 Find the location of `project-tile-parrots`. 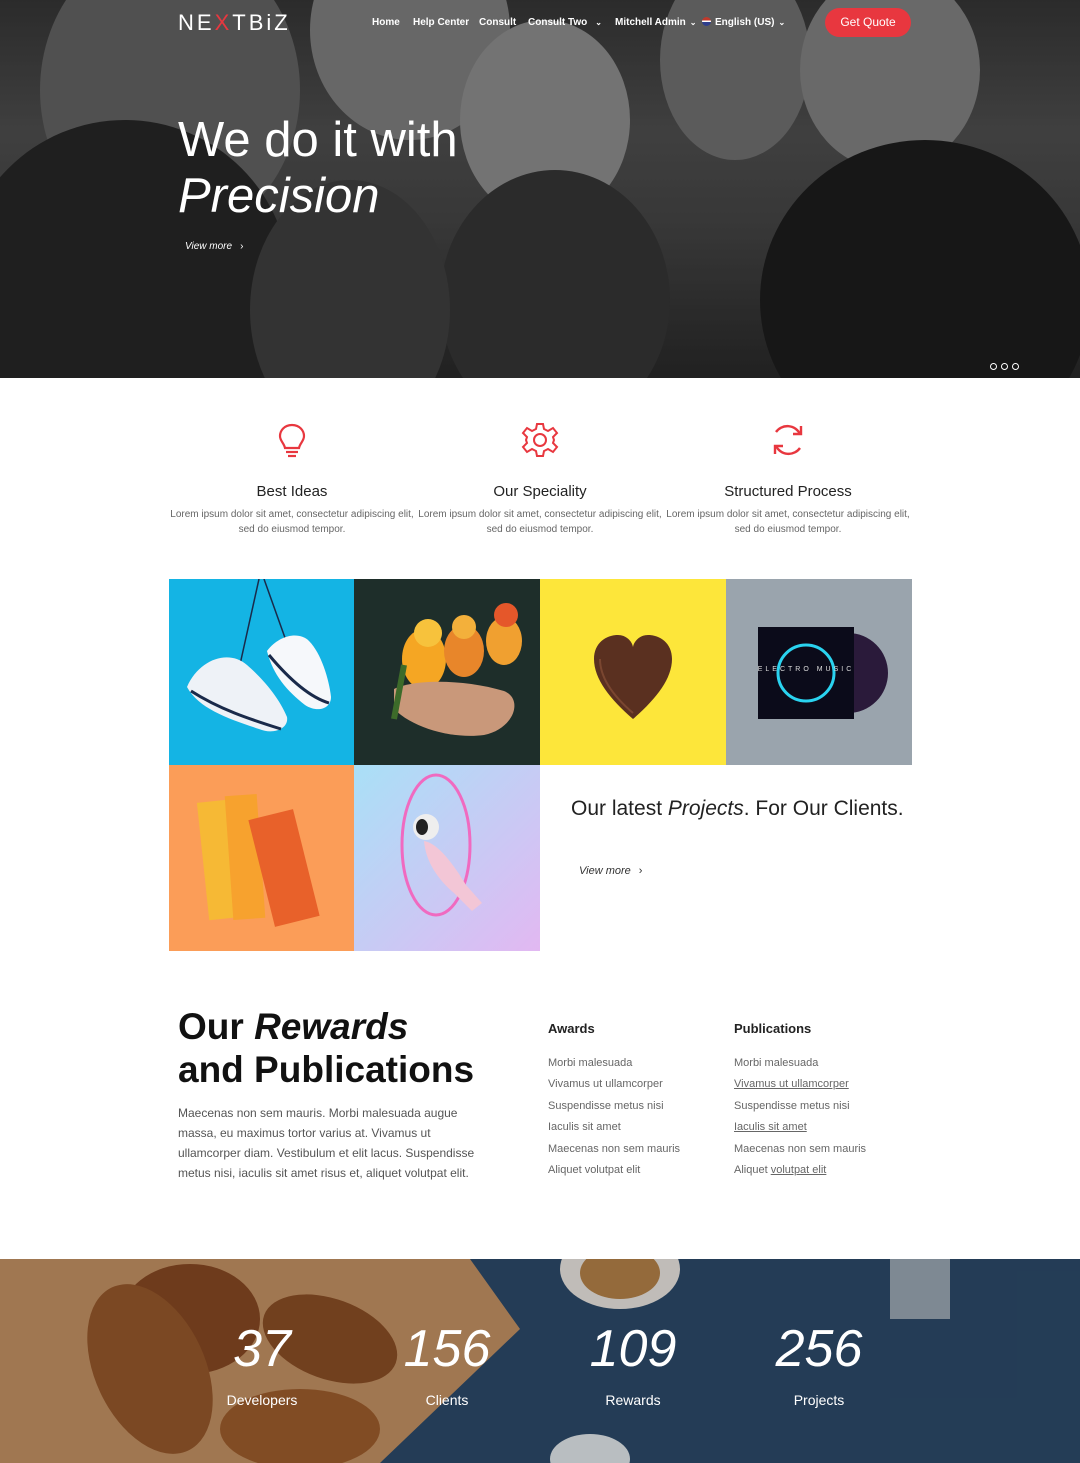

project-tile-parrots is located at coordinates (447, 672).